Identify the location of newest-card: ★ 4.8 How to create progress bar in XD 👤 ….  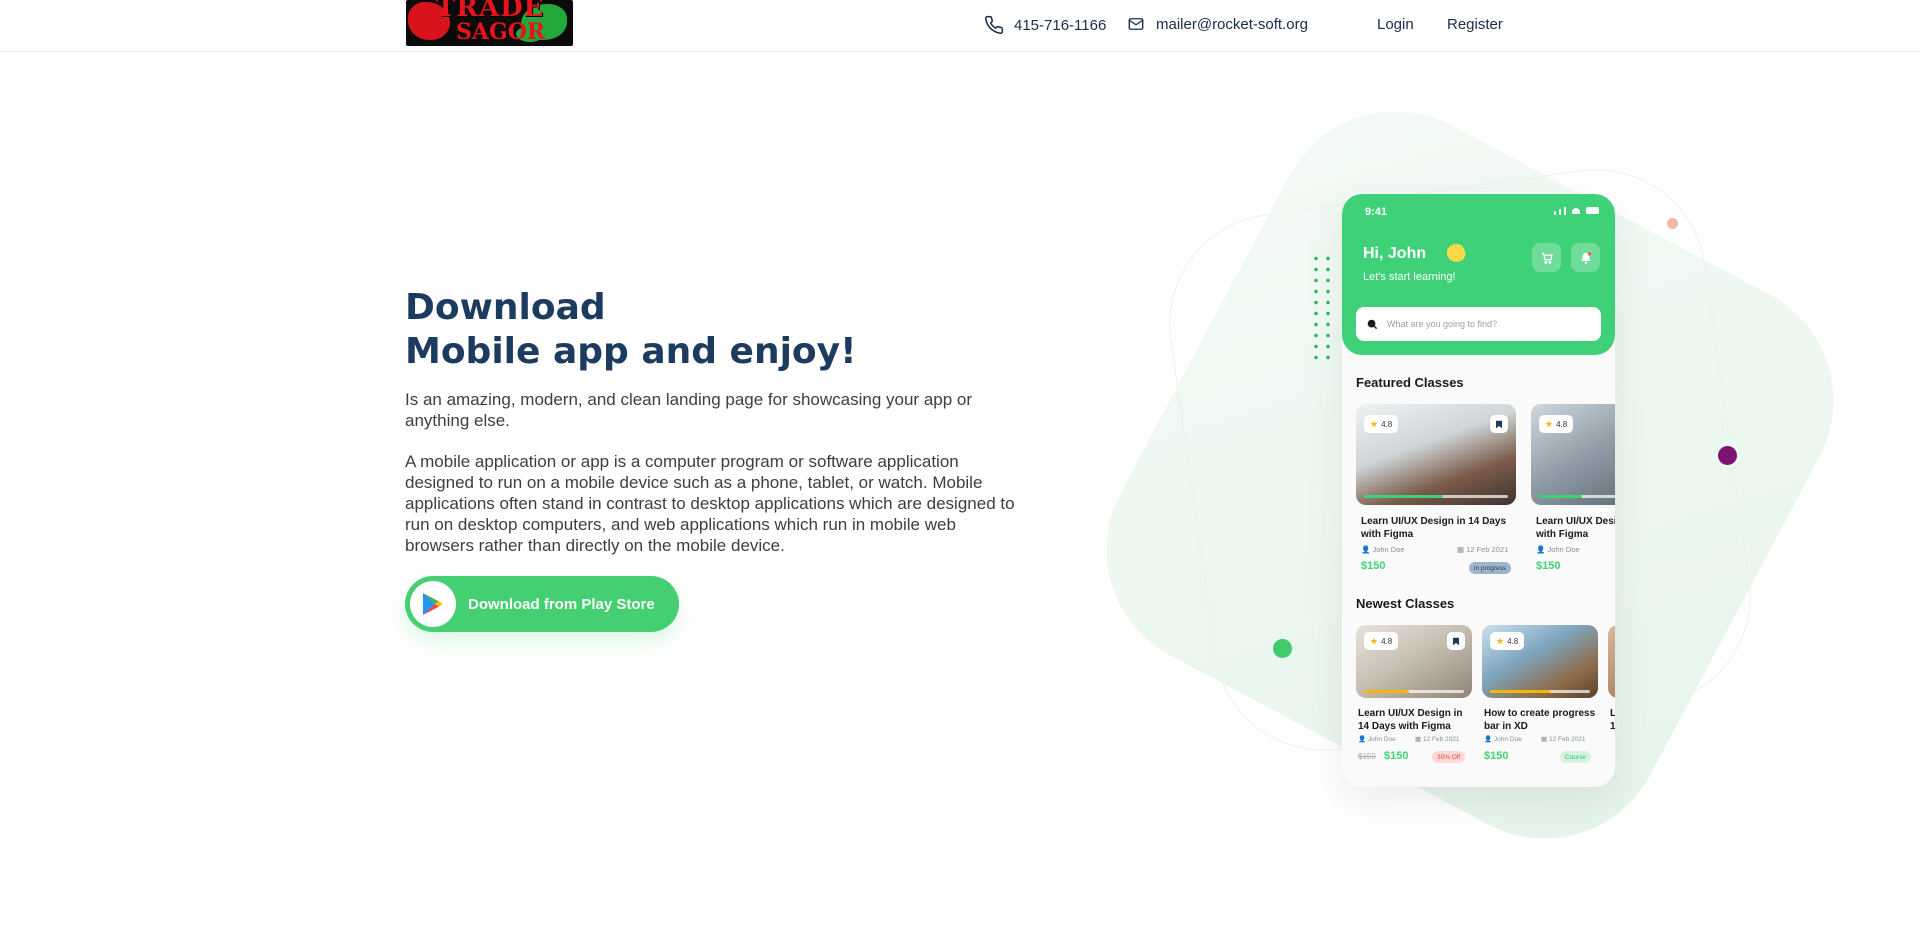
(1540, 700).